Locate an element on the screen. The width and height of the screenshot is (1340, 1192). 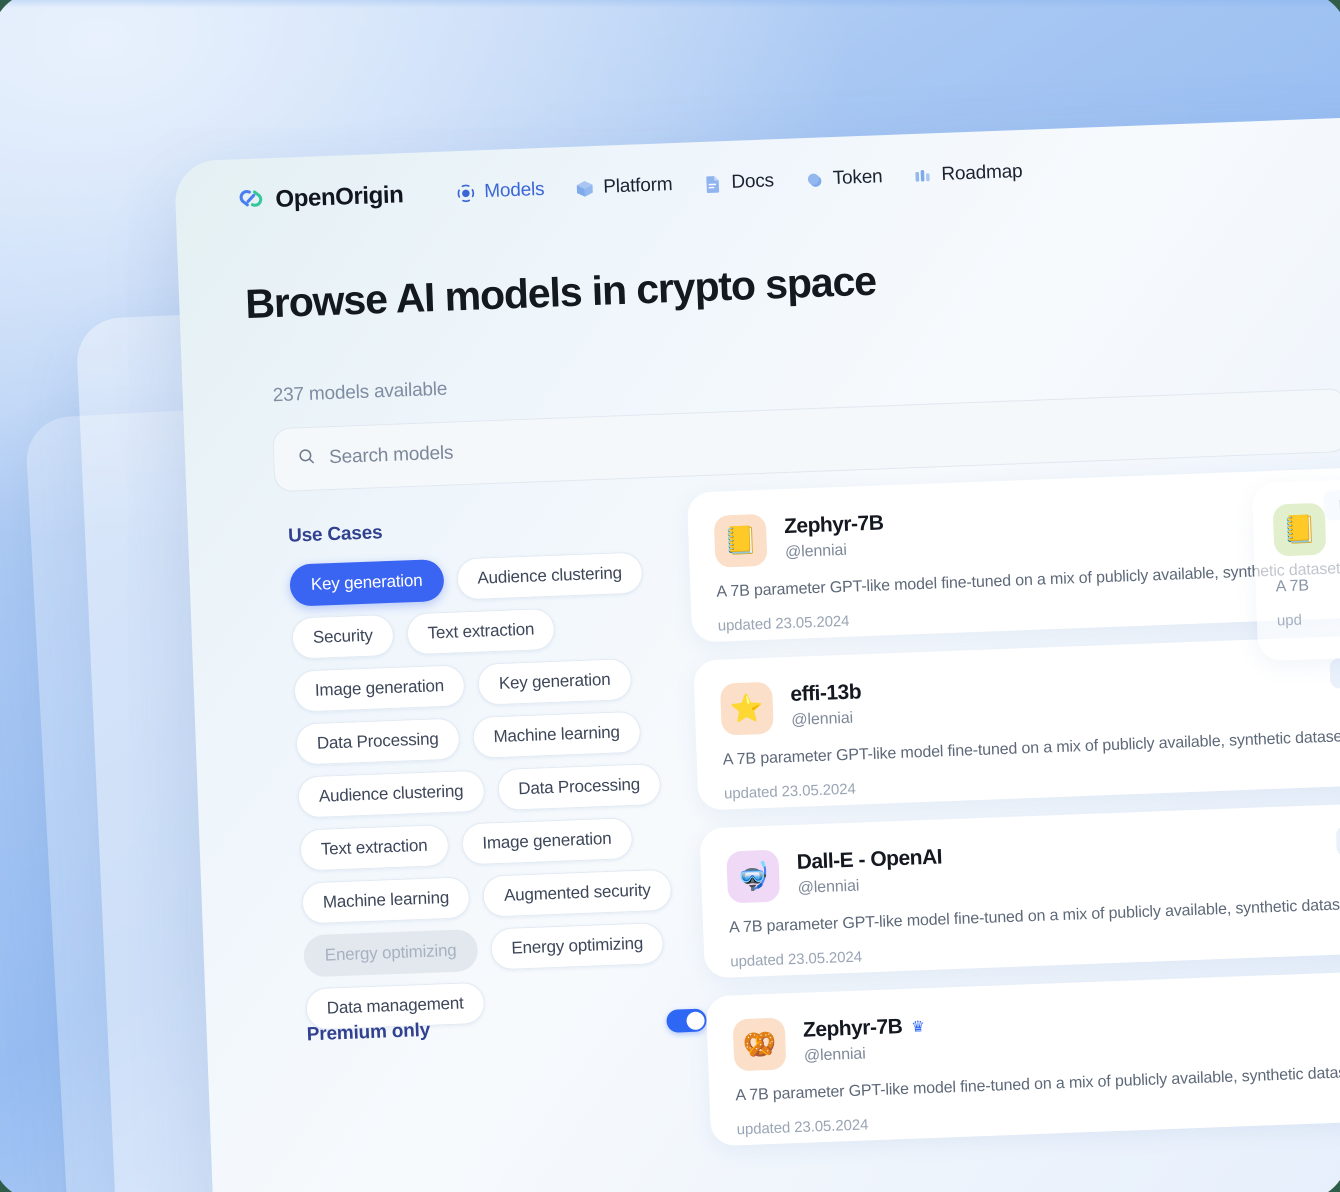
use-case-chip: Security is located at coordinates (343, 636).